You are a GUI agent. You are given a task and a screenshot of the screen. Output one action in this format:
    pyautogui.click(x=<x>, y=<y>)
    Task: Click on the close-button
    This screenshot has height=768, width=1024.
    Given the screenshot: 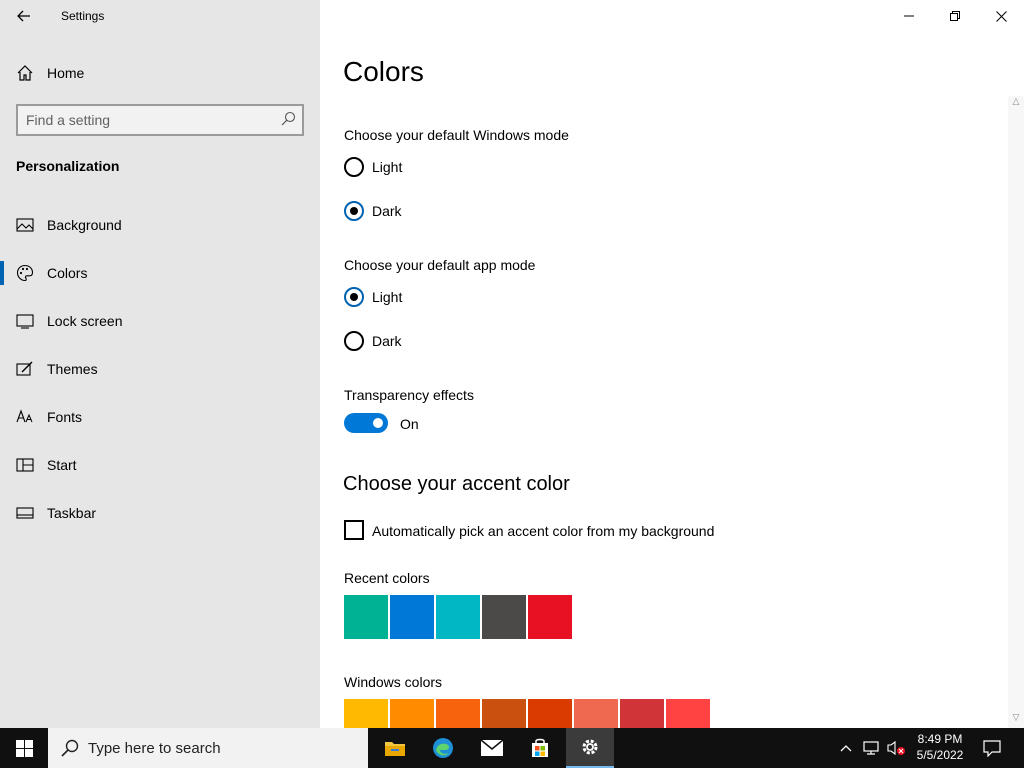 What is the action you would take?
    pyautogui.click(x=1001, y=16)
    